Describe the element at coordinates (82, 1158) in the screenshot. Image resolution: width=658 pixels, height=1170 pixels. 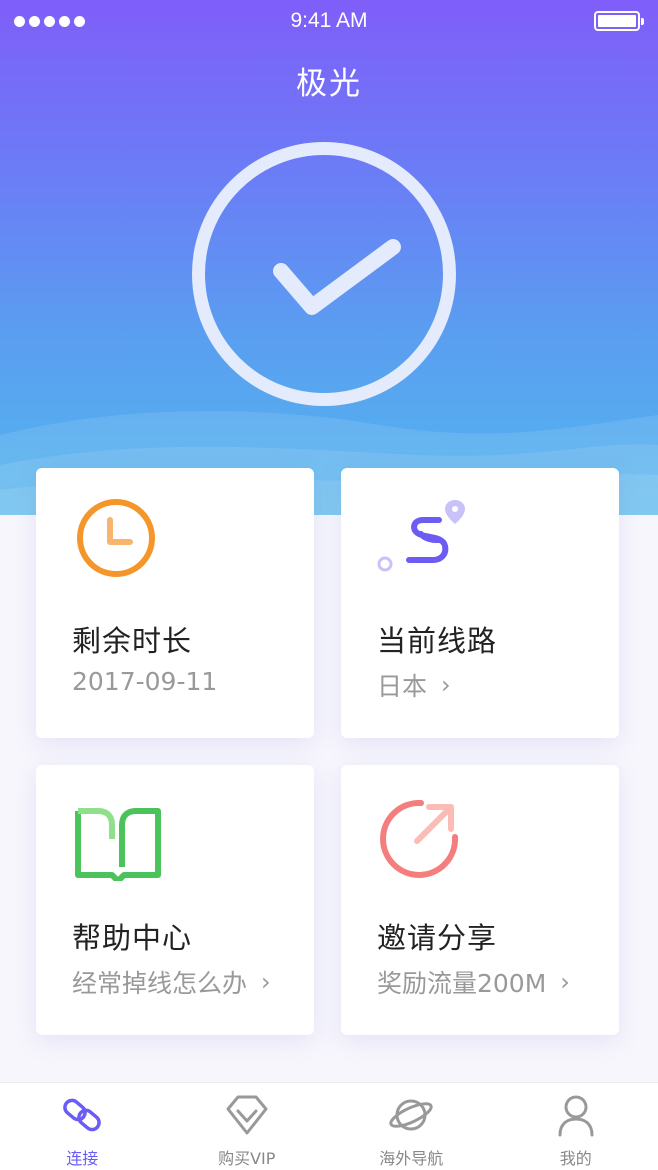
I see `tab-label: 连接` at that location.